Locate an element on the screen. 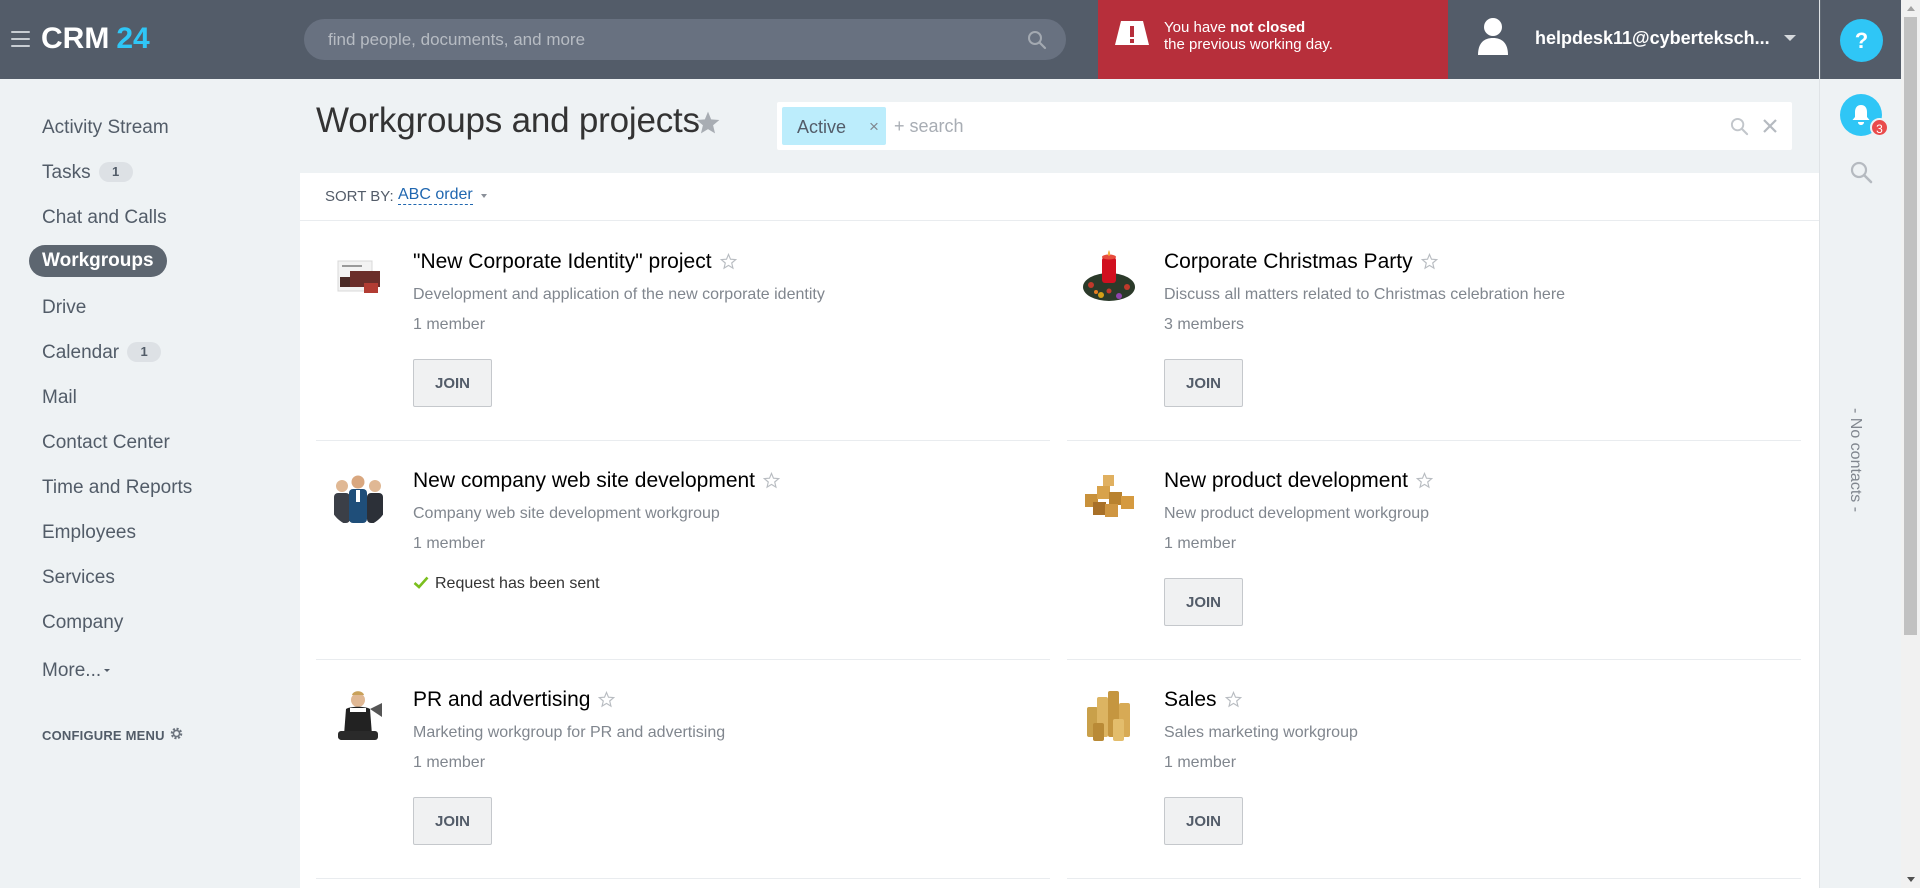 This screenshot has width=1920, height=888. request-sent-status: Request has been sent is located at coordinates (506, 584).